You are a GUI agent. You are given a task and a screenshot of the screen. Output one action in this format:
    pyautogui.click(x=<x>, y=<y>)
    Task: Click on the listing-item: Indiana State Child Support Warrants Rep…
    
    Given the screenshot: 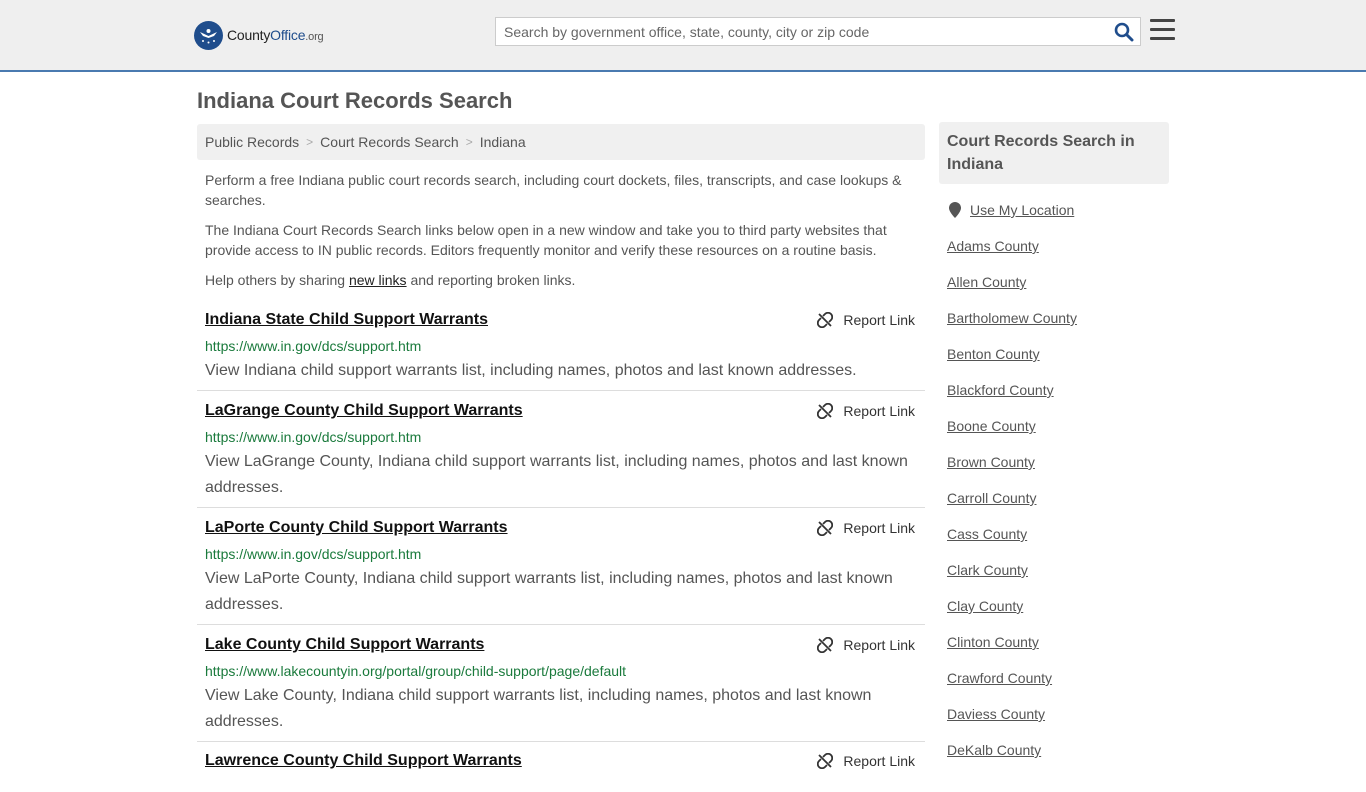 What is the action you would take?
    pyautogui.click(x=561, y=351)
    